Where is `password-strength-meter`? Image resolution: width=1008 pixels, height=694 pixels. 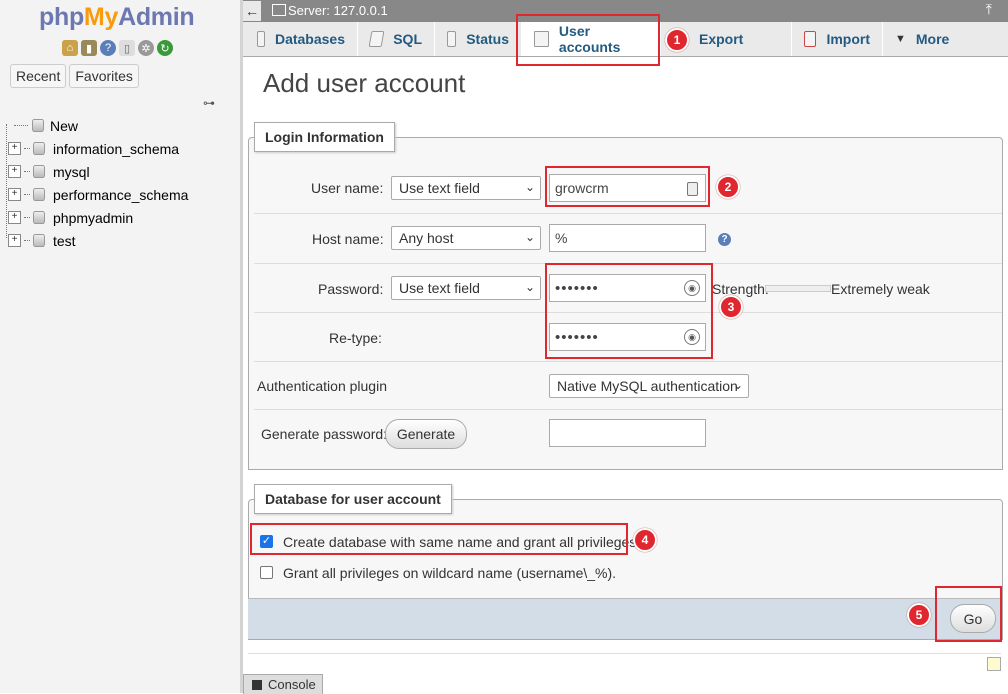
password-strength-meter is located at coordinates (798, 288).